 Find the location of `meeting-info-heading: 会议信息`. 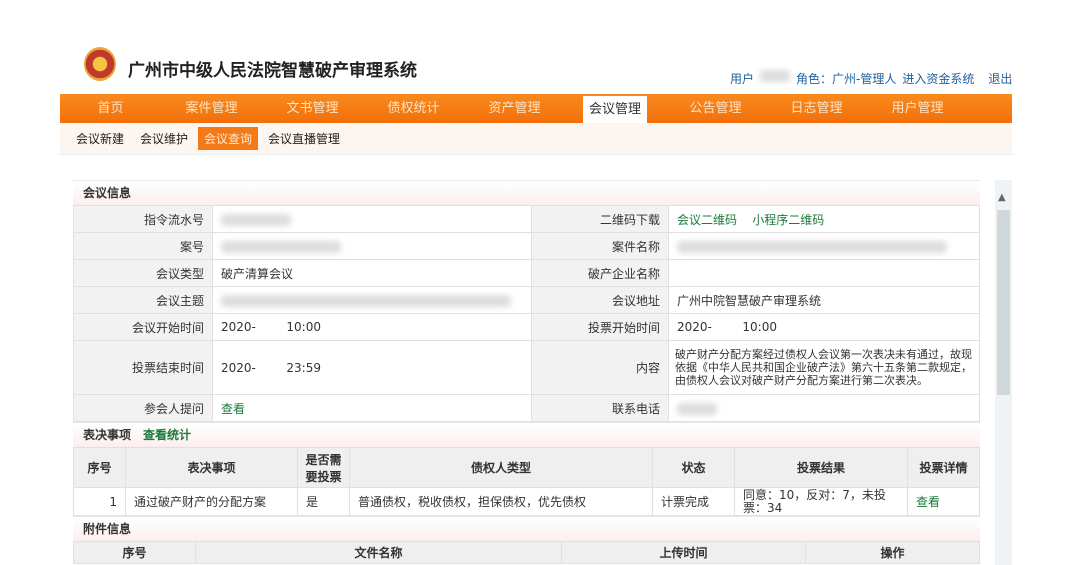

meeting-info-heading: 会议信息 is located at coordinates (526, 192).